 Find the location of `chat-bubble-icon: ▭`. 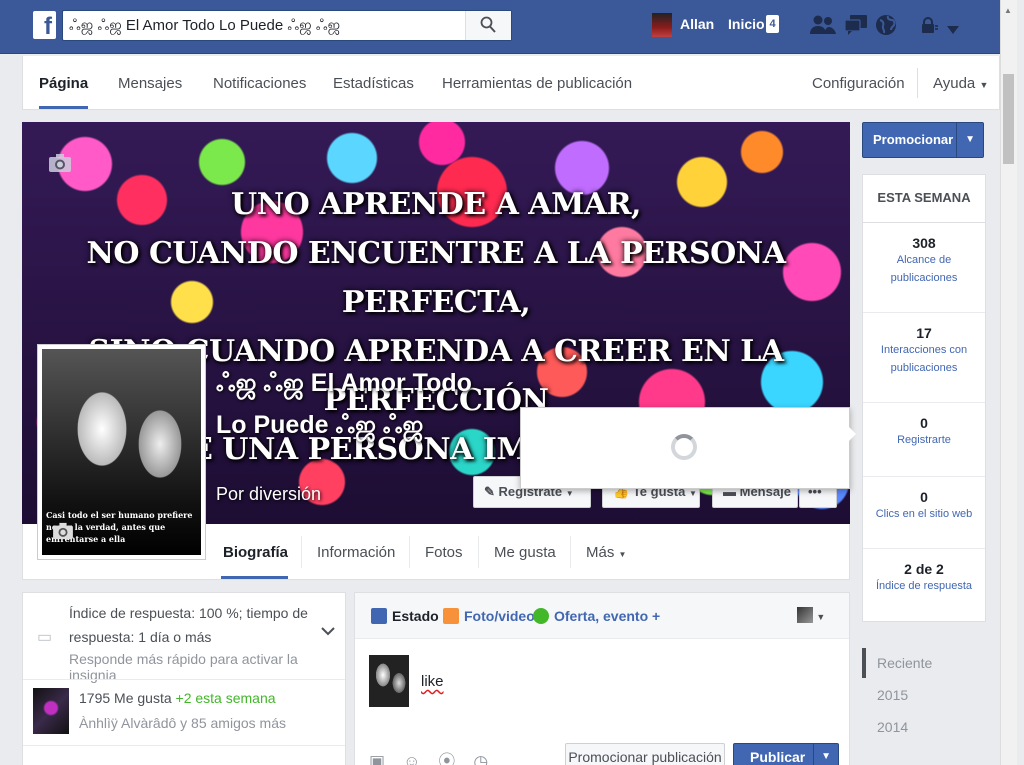

chat-bubble-icon: ▭ is located at coordinates (45, 637).